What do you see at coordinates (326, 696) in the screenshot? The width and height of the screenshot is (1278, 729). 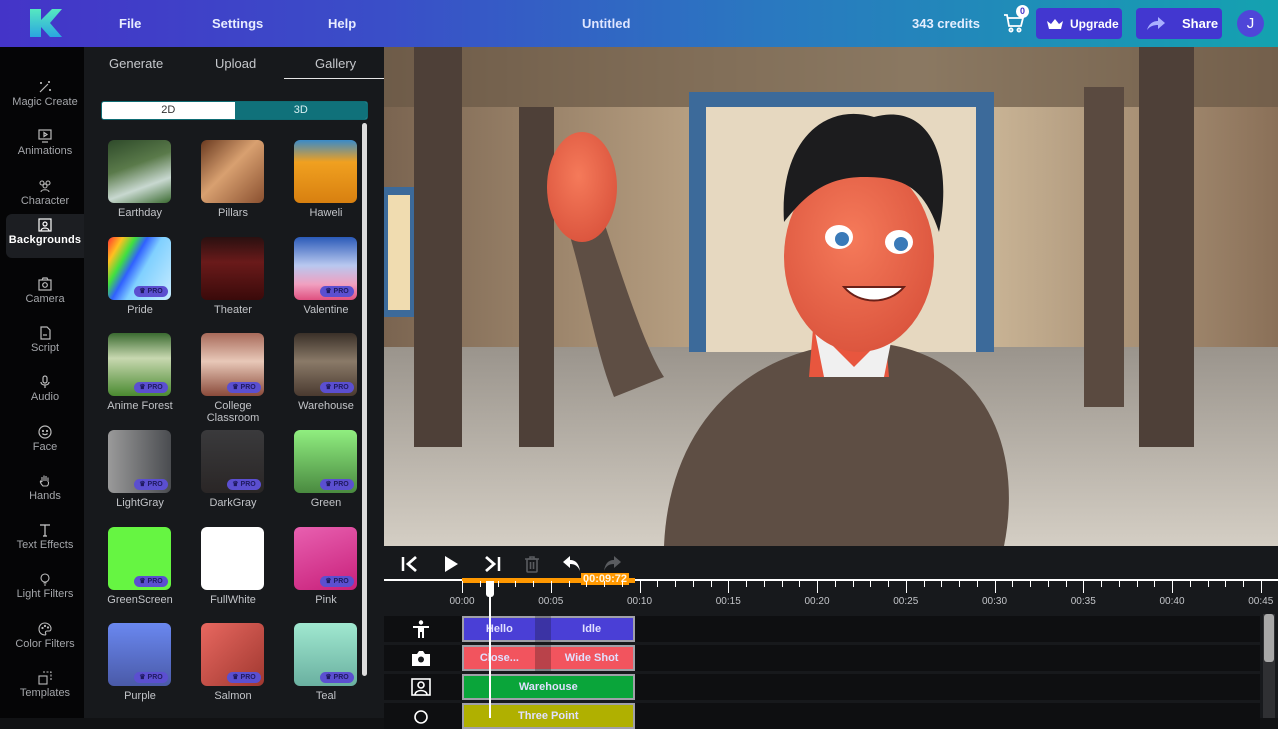 I see `background-name: Teal` at bounding box center [326, 696].